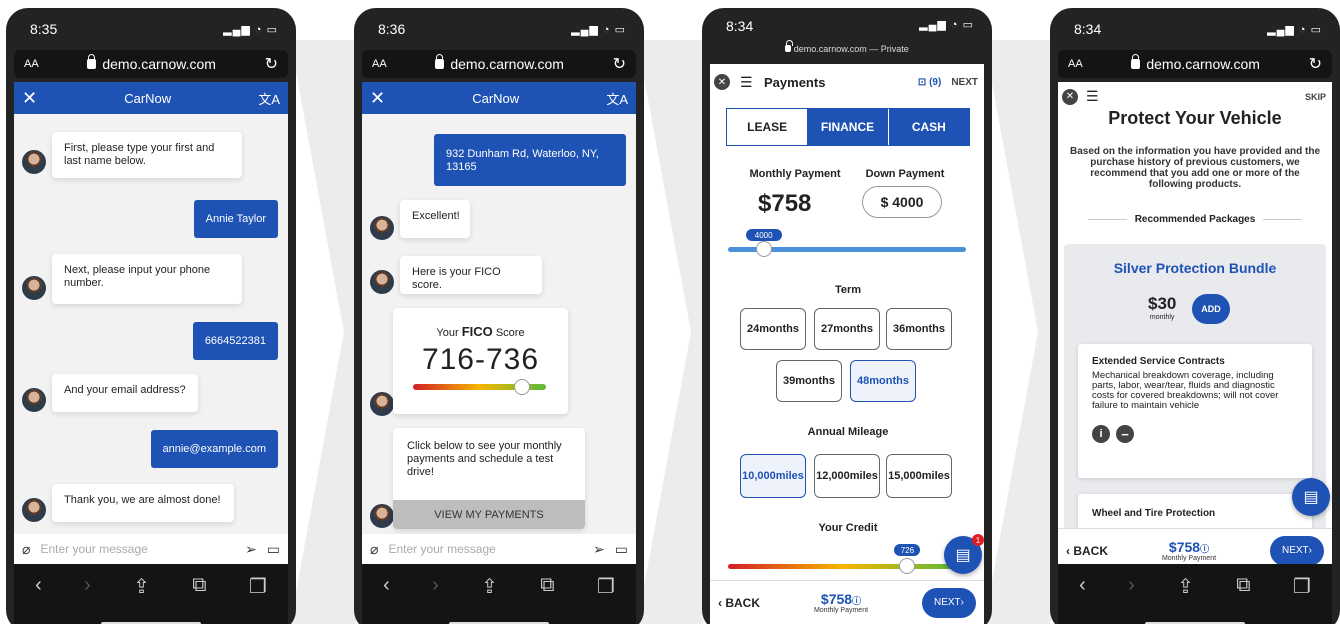 This screenshot has height=624, width=1340. I want to click on chat-title: CarNow, so click(148, 98).